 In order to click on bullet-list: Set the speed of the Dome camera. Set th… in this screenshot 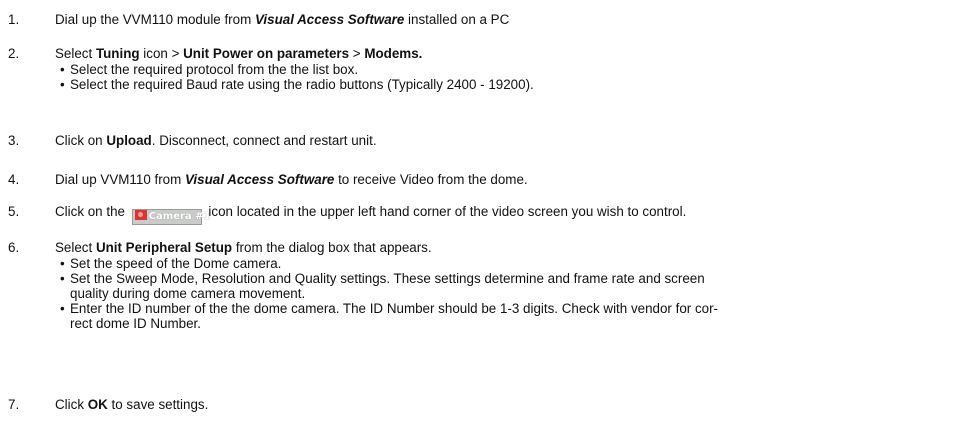, I will do `click(388, 293)`.